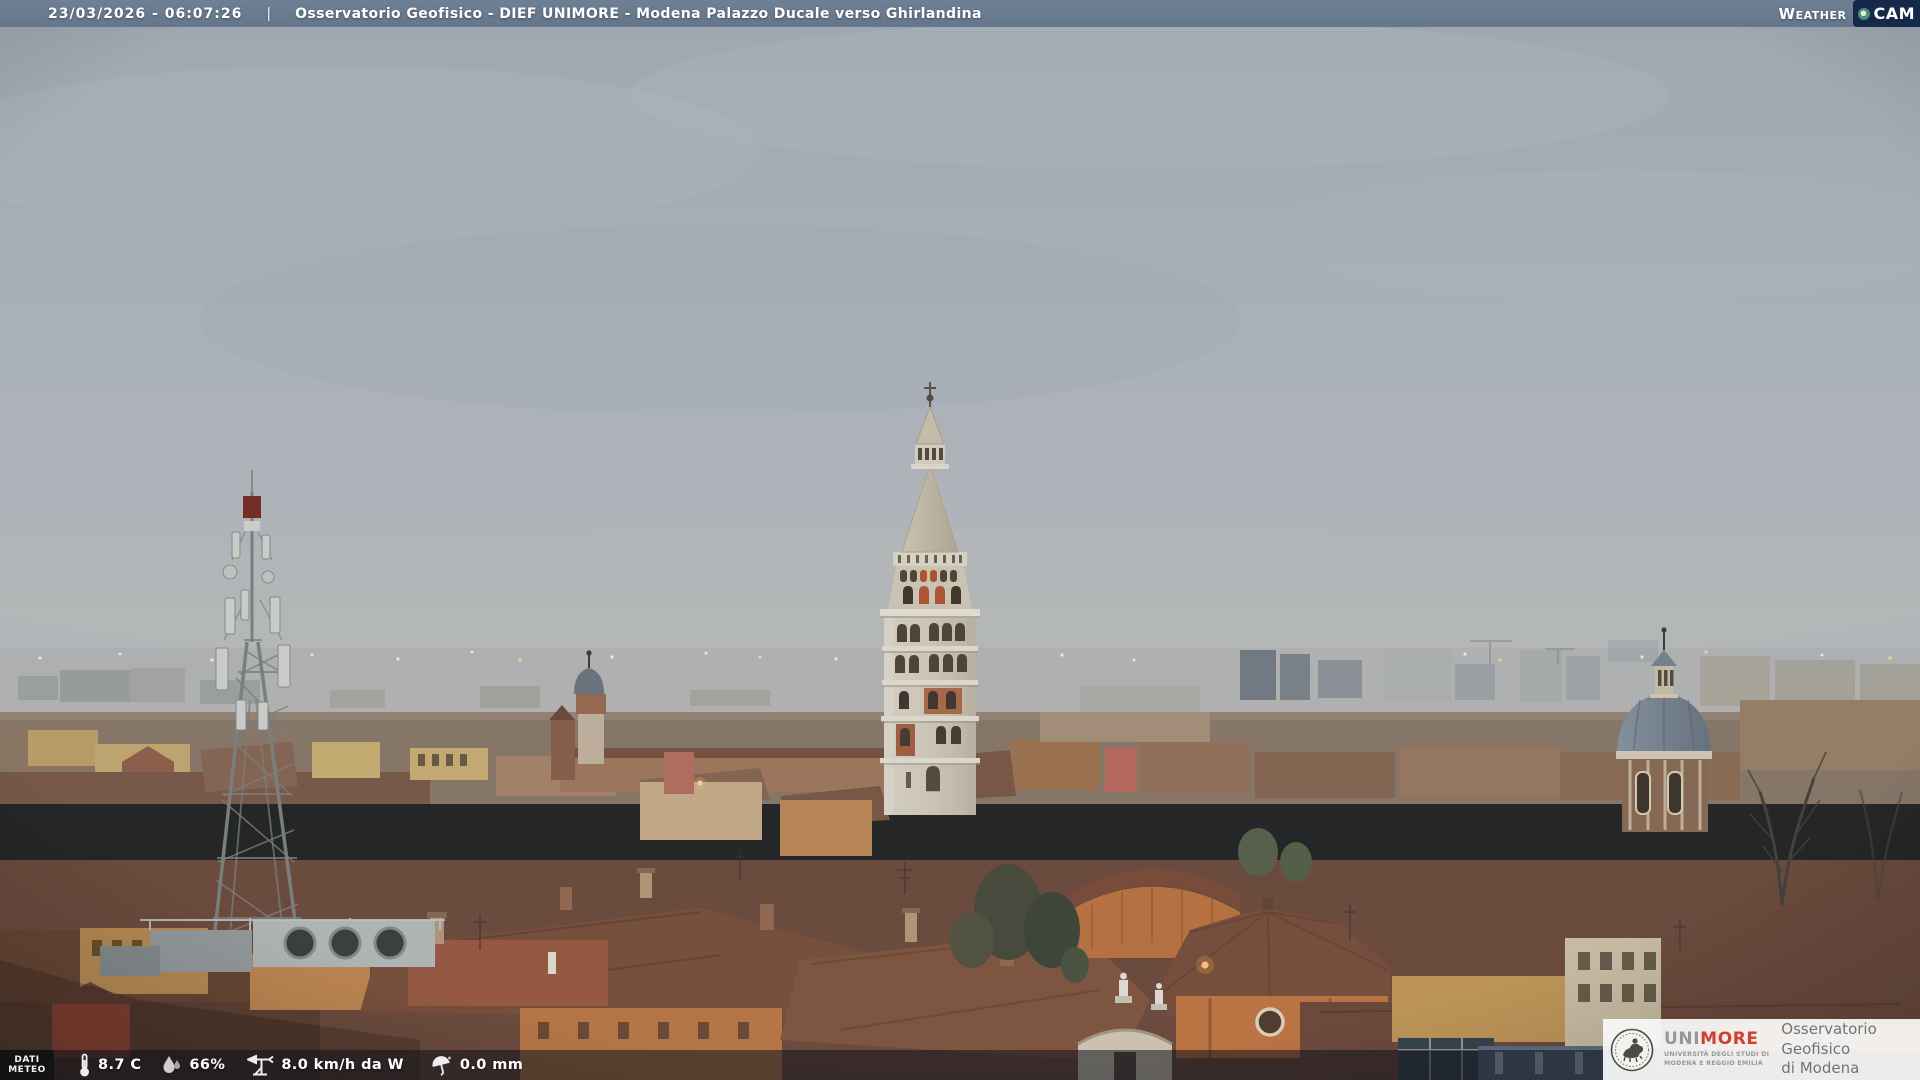 The image size is (1920, 1080). What do you see at coordinates (145, 13) in the screenshot?
I see `timestamp-text: 23/03/2026 - 06:07:26` at bounding box center [145, 13].